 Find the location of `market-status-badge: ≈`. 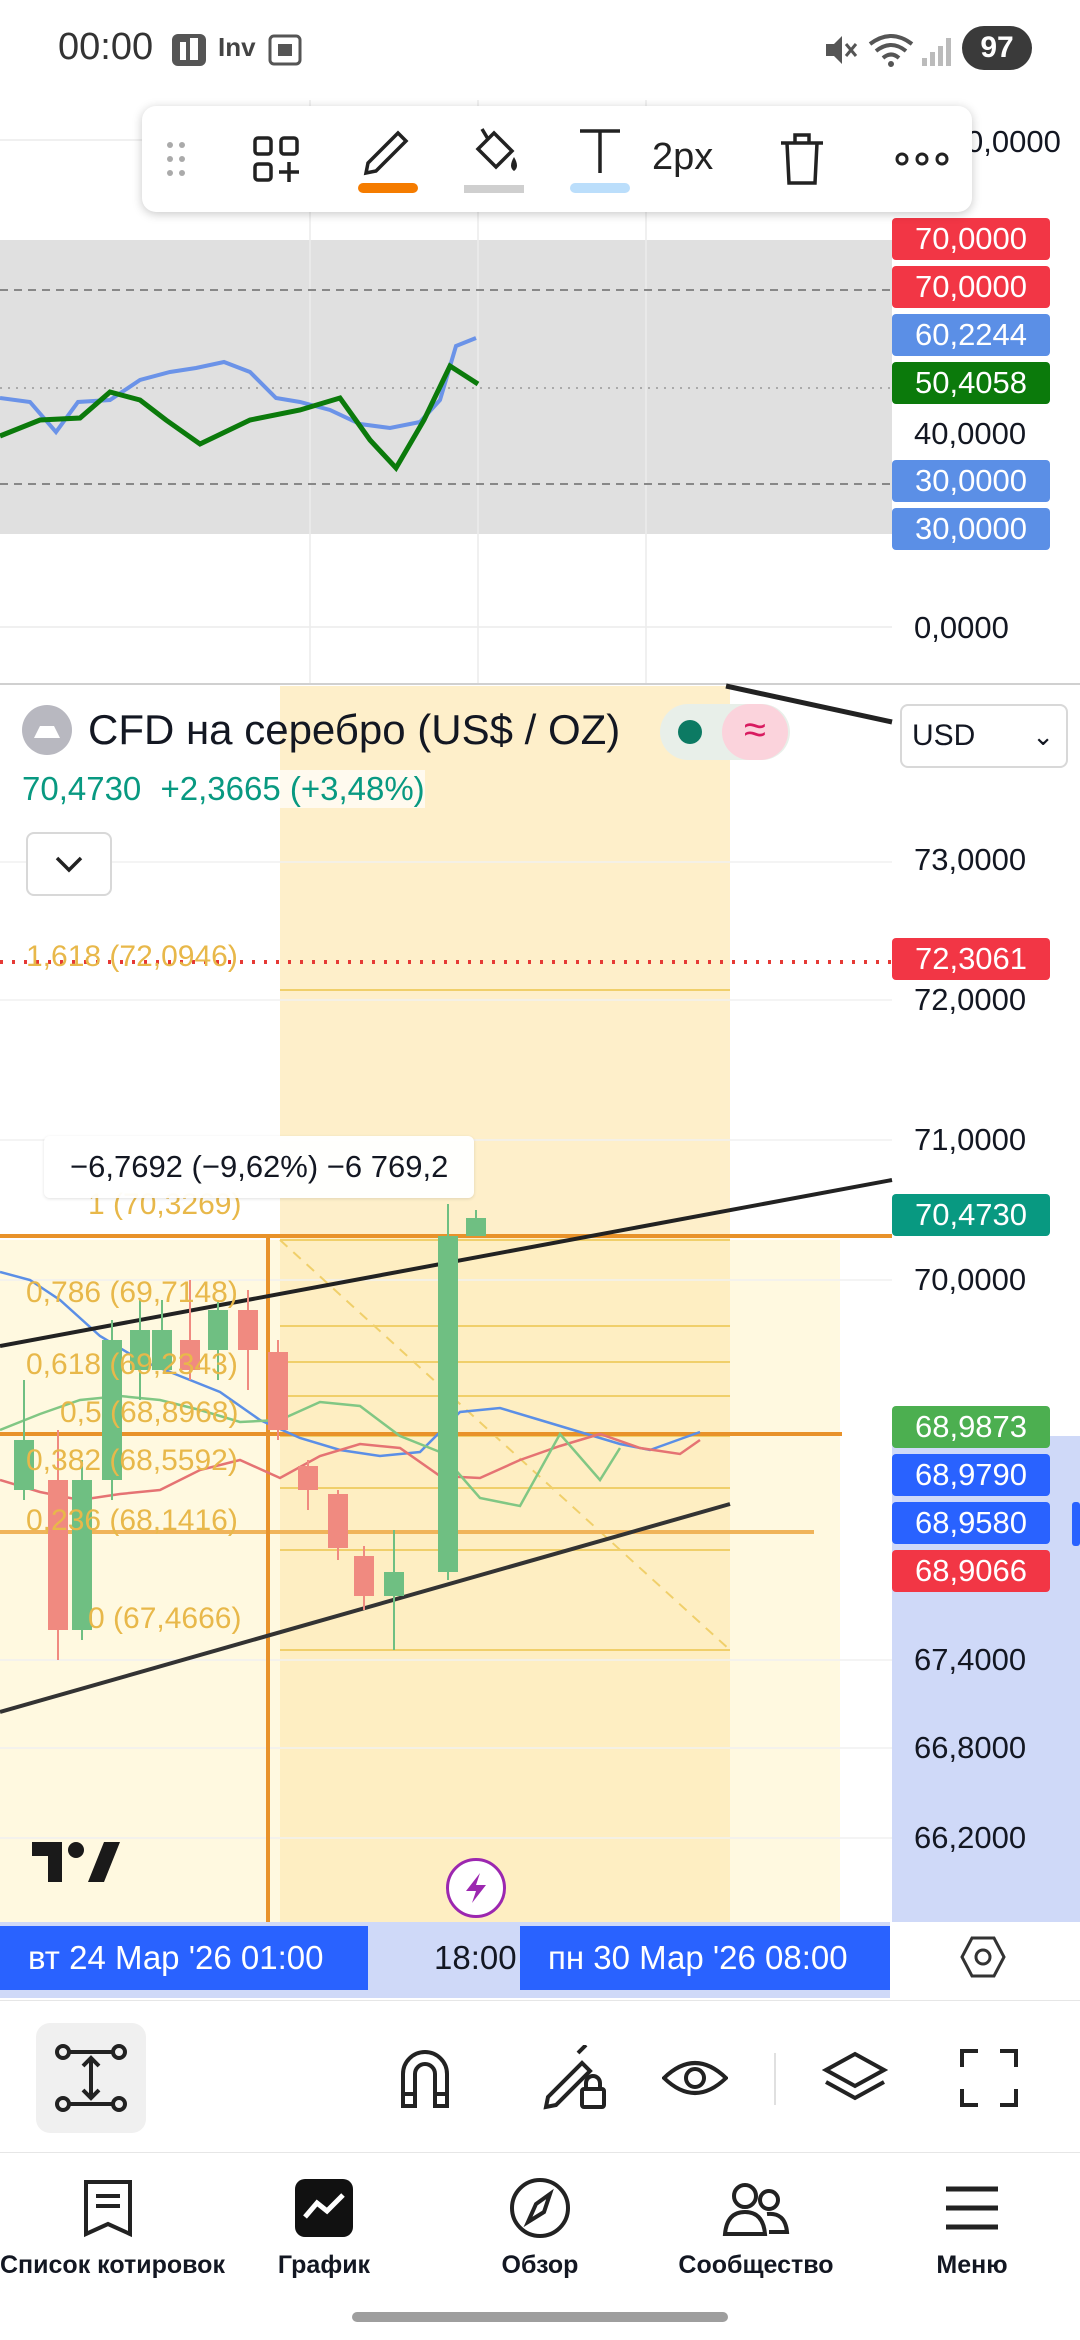

market-status-badge: ≈ is located at coordinates (725, 732).